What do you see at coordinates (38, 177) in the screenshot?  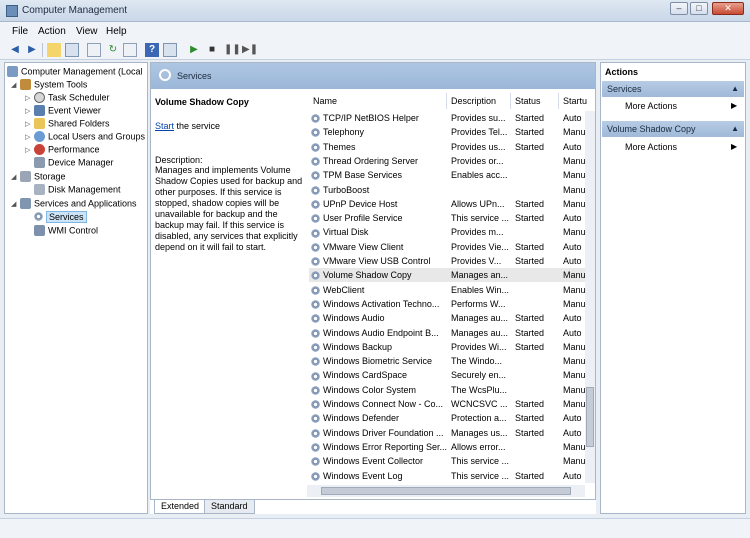 I see `tree-item-storage: ◢ Storage` at bounding box center [38, 177].